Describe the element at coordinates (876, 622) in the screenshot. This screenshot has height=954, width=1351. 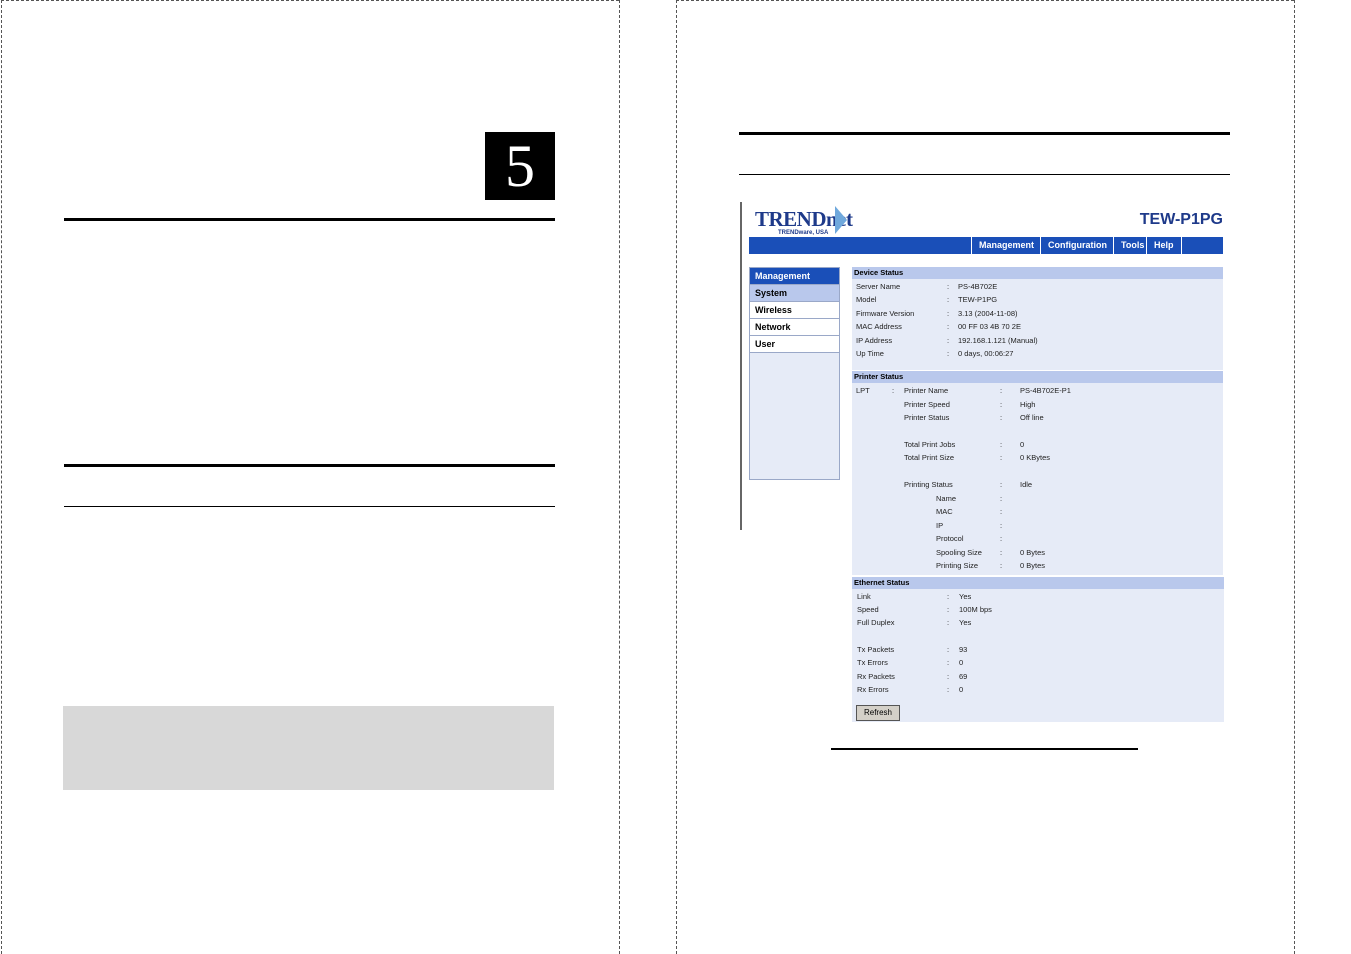
I see `ethernet-row-label: Full Duplex` at that location.